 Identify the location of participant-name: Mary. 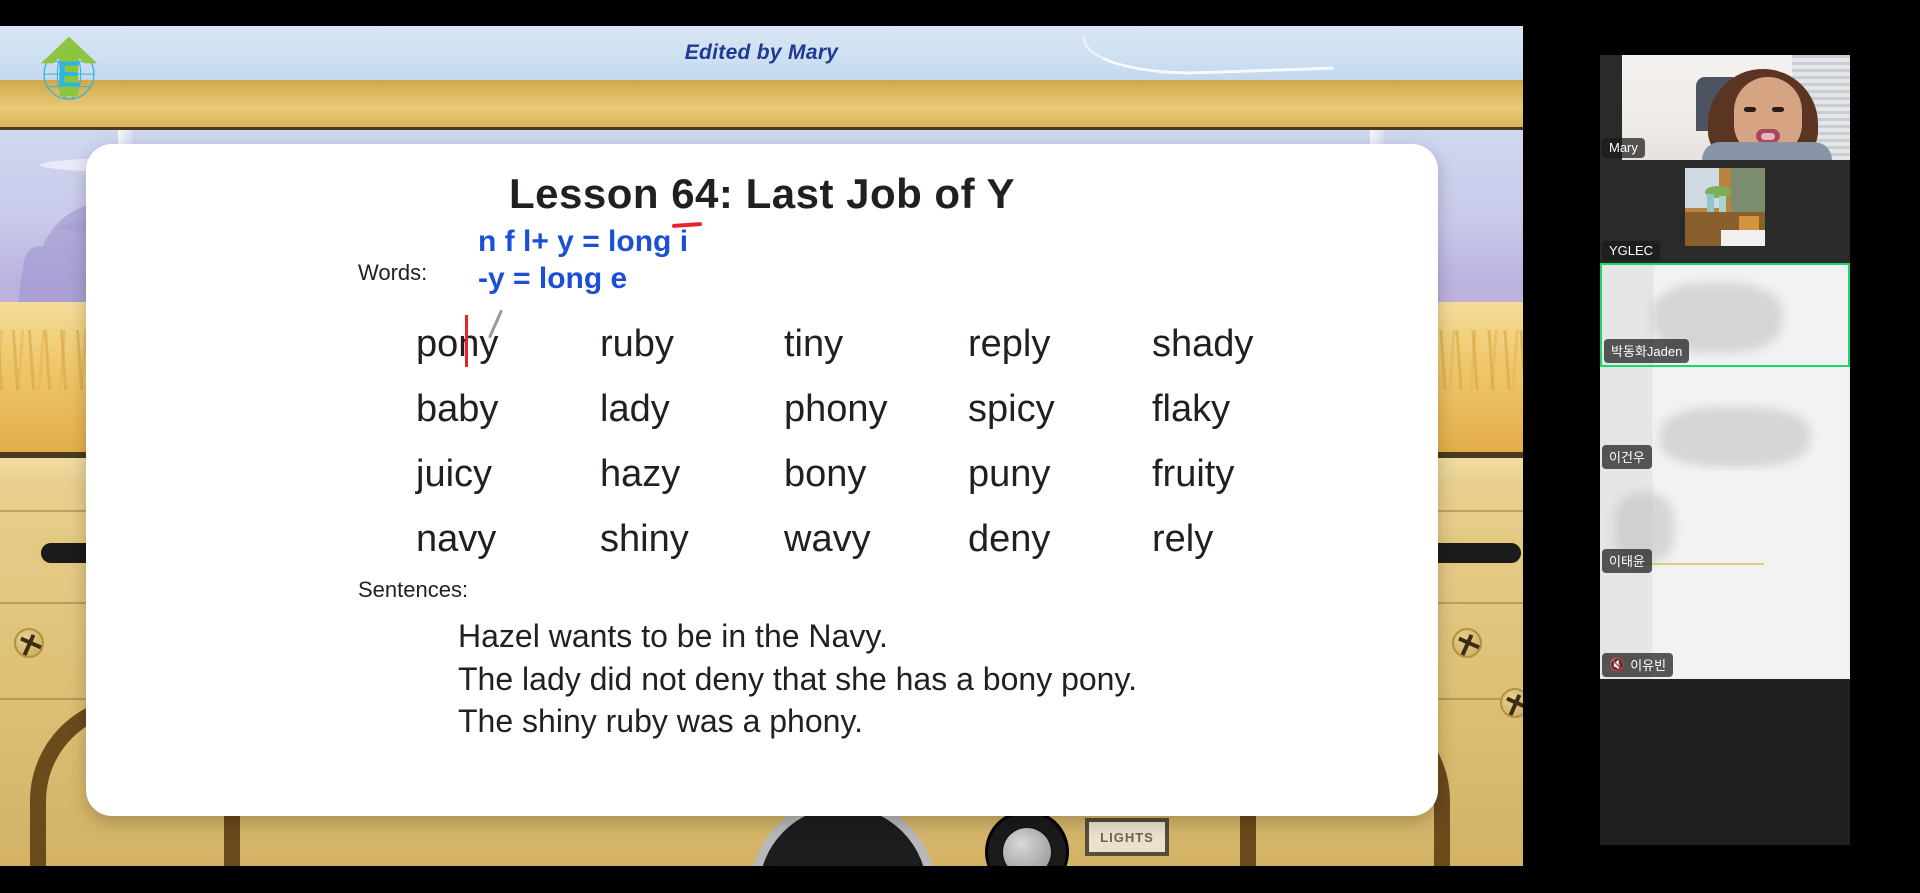
(1623, 147).